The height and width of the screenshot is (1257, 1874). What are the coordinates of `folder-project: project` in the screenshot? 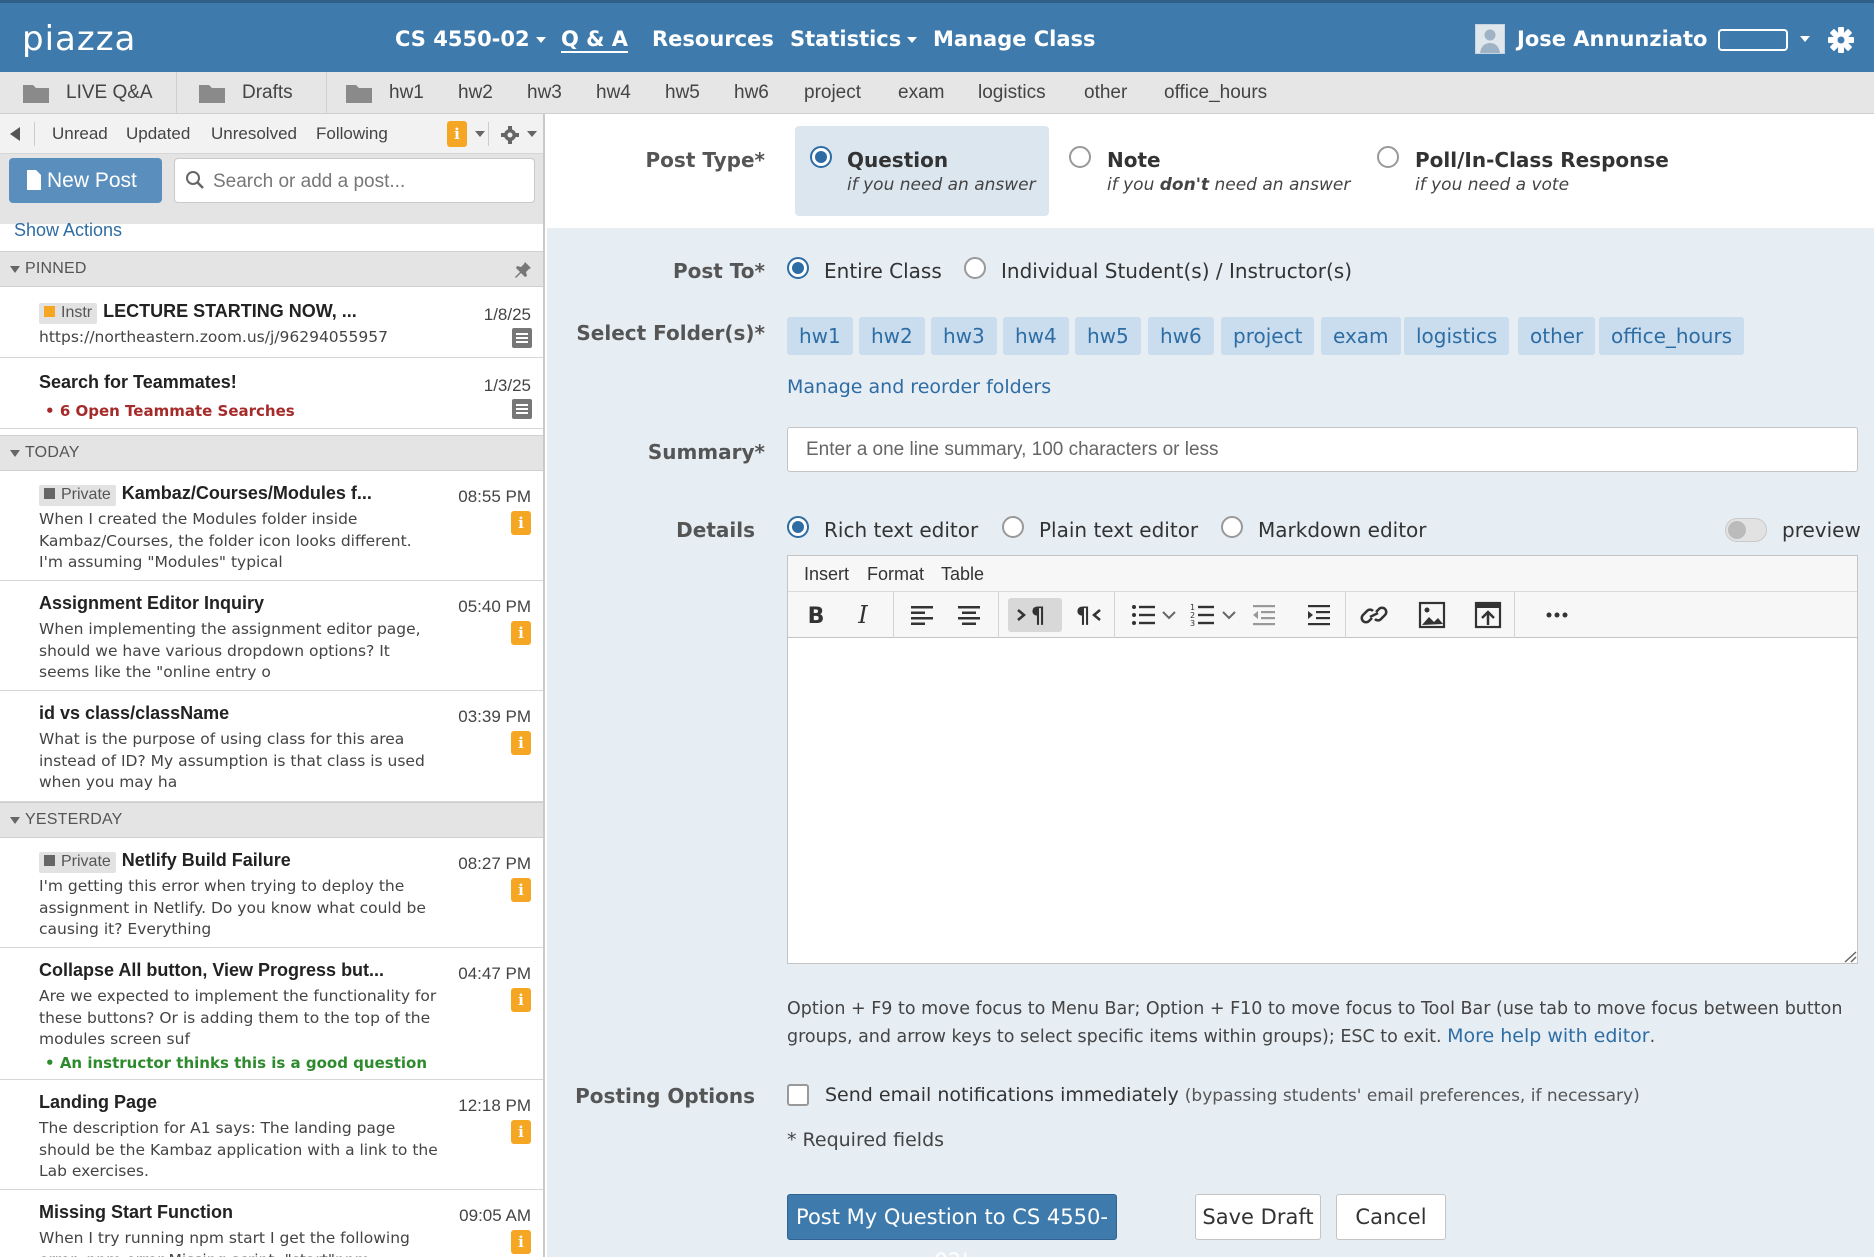 It's located at (832, 93).